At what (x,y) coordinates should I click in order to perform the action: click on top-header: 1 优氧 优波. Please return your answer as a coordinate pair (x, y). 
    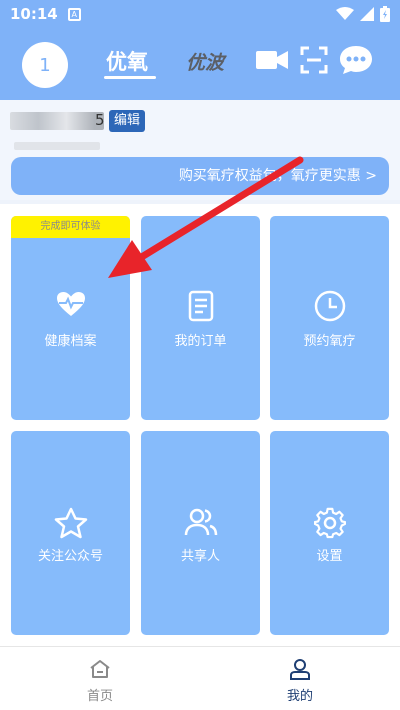
    Looking at the image, I should click on (200, 64).